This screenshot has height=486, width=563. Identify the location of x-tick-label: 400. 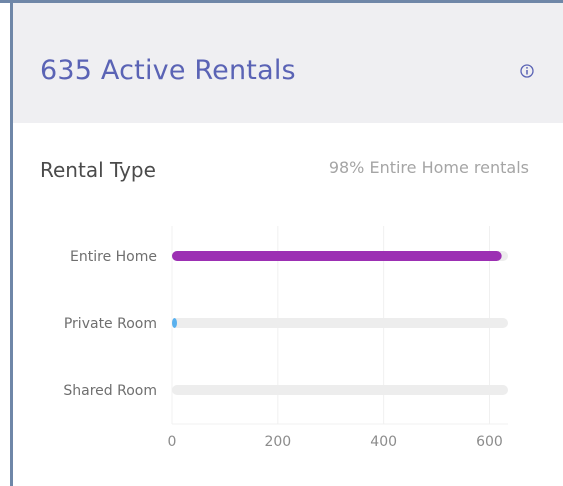
(383, 442).